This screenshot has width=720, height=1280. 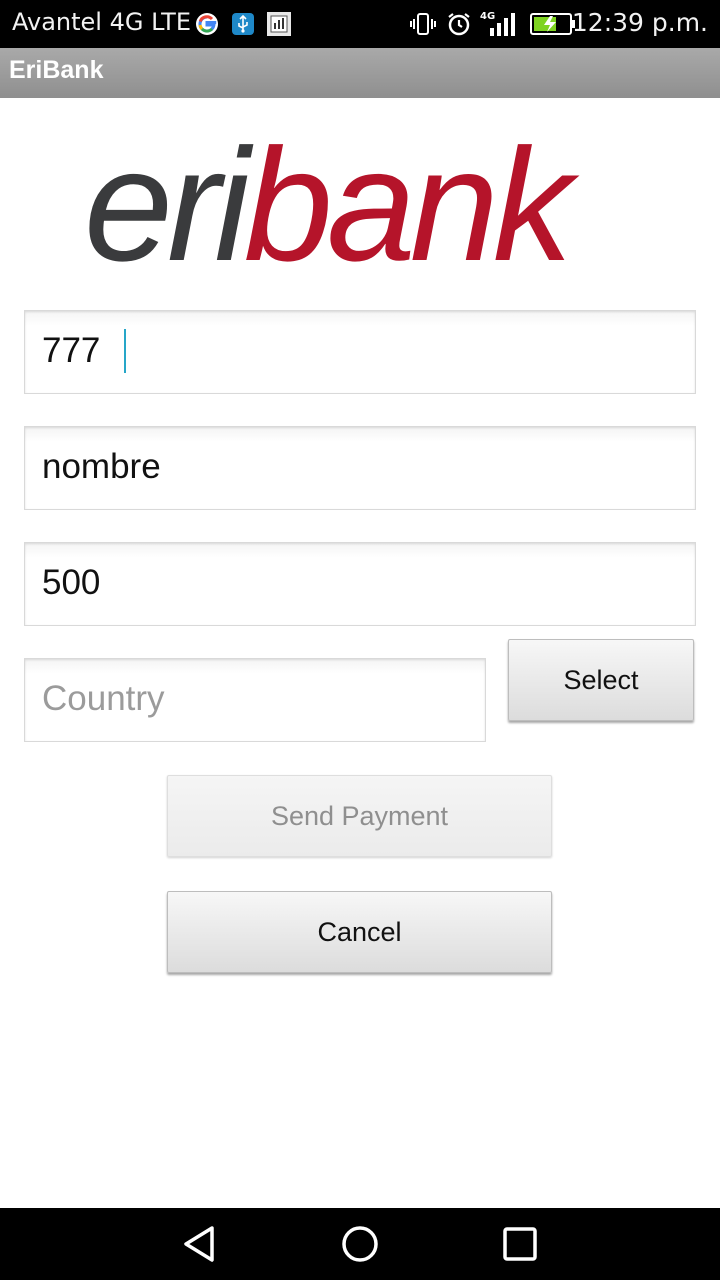 I want to click on text-cursor, so click(x=125, y=351).